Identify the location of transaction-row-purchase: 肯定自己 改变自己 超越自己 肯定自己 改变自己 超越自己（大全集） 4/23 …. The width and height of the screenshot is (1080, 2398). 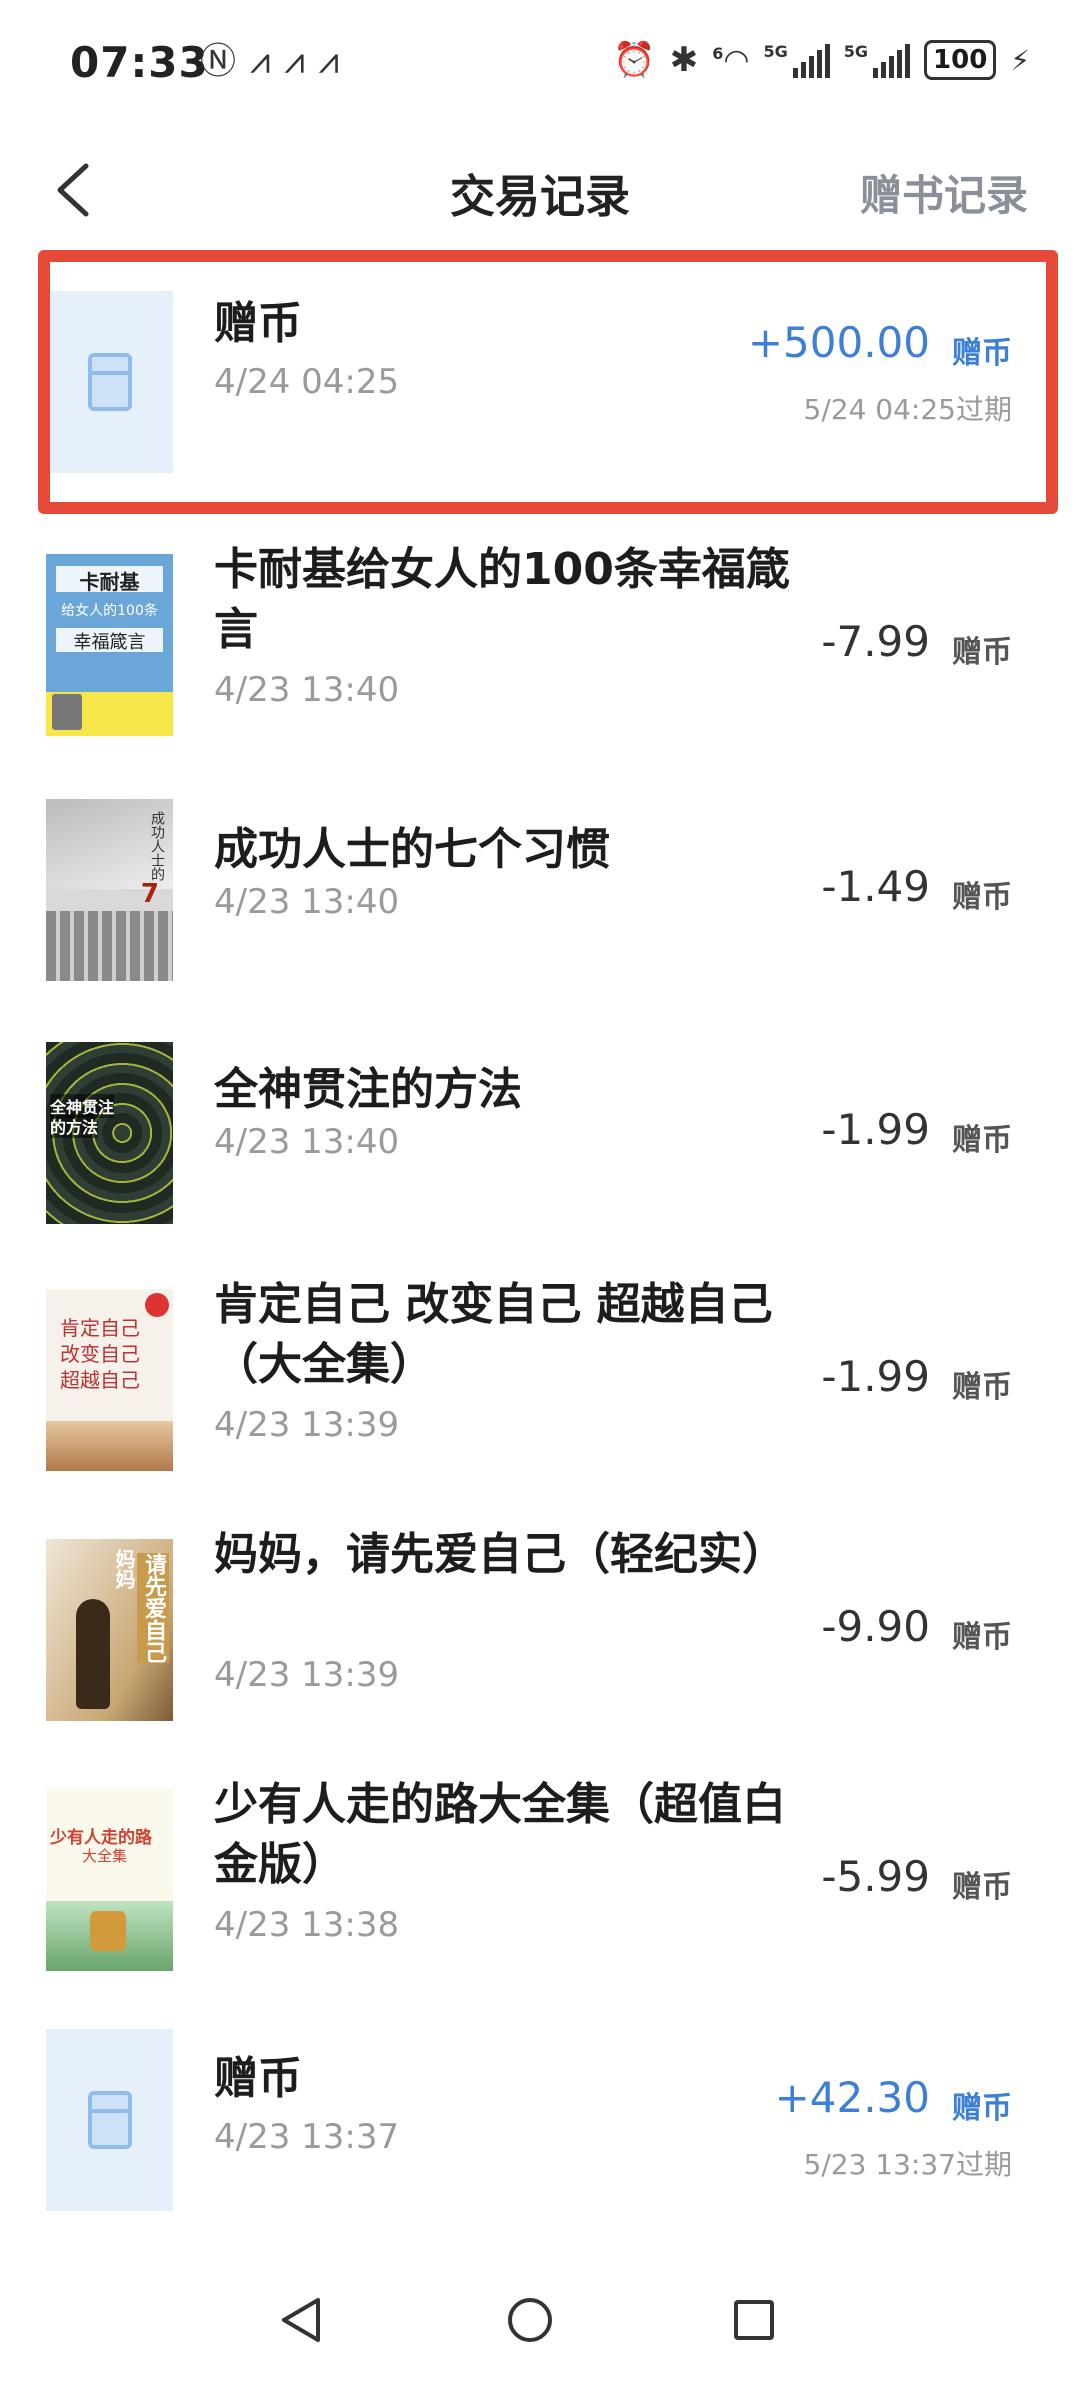
(540, 1380).